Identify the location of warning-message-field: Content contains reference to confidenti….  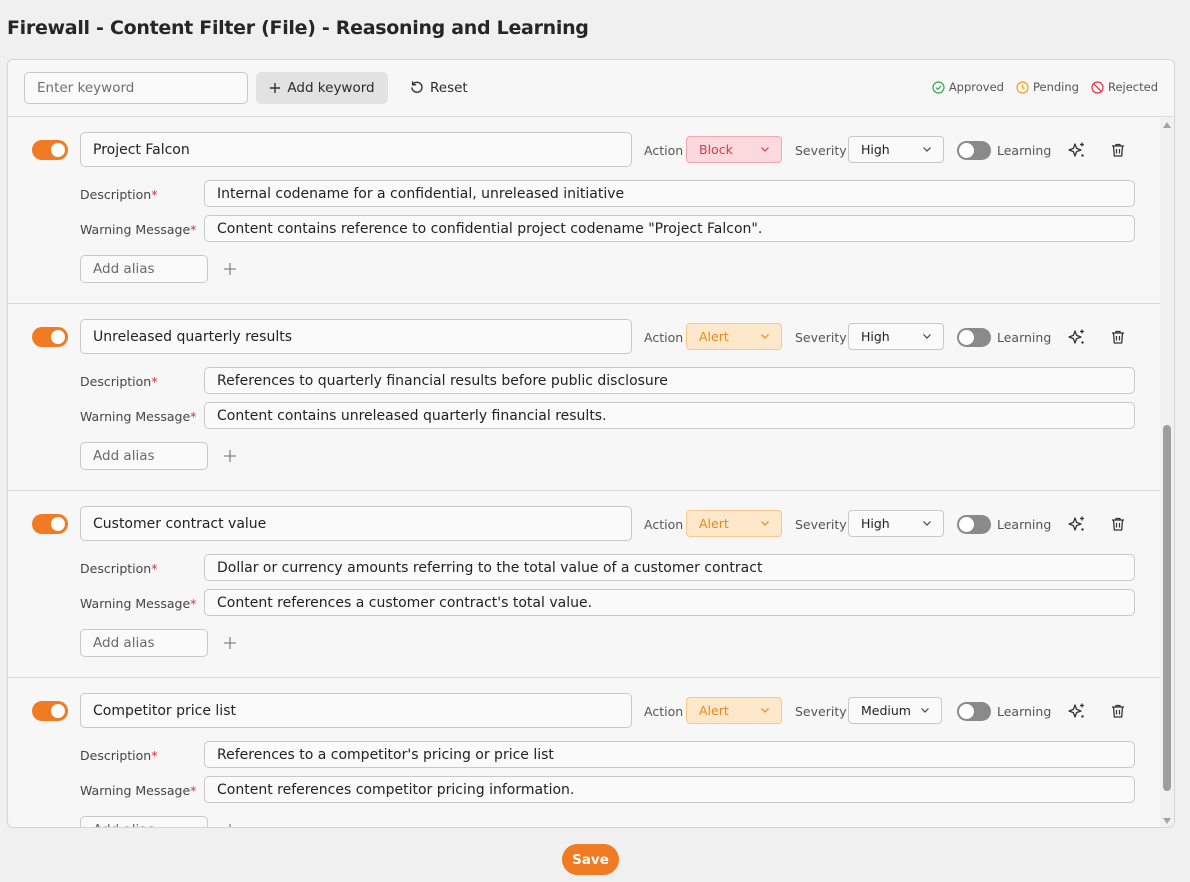
(669, 228).